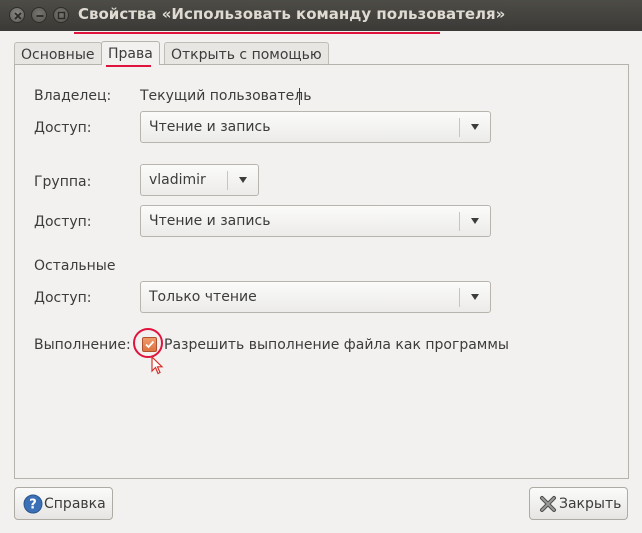 This screenshot has width=642, height=533. What do you see at coordinates (315, 221) in the screenshot?
I see `group-access-dropdown: Чтение и запись` at bounding box center [315, 221].